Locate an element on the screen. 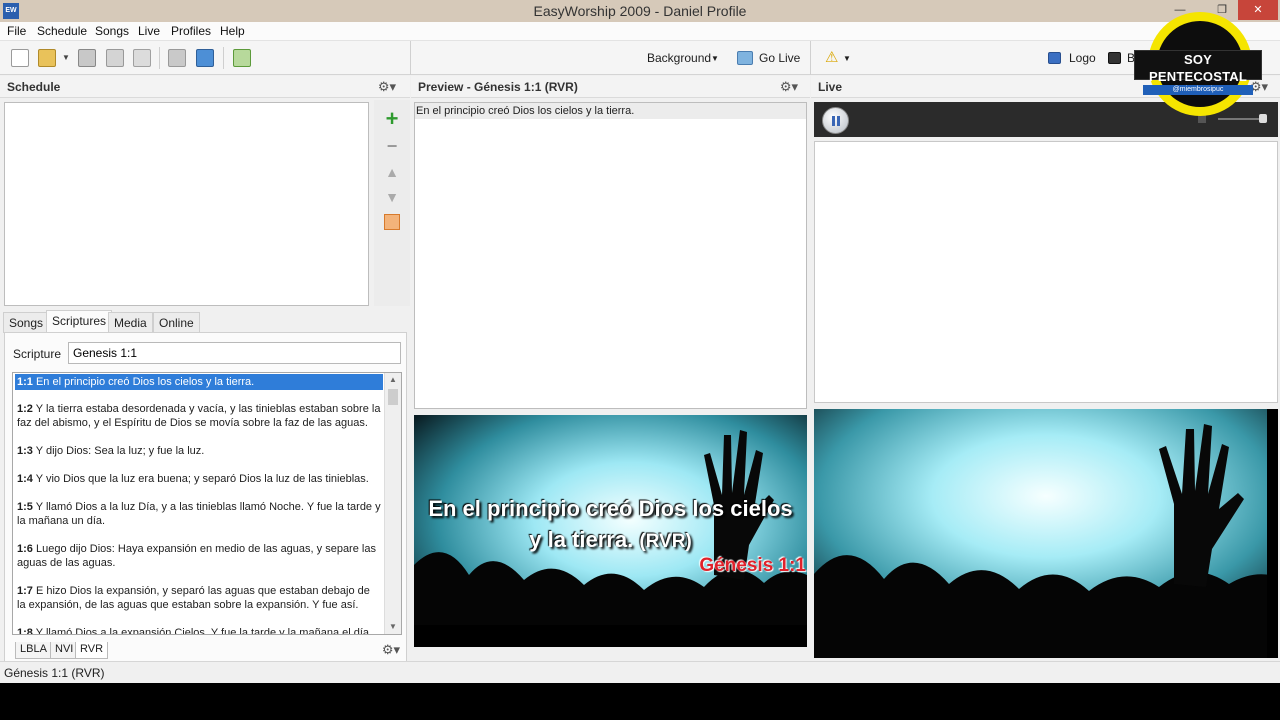 This screenshot has width=1280, height=720. tab-online: Online is located at coordinates (176, 322).